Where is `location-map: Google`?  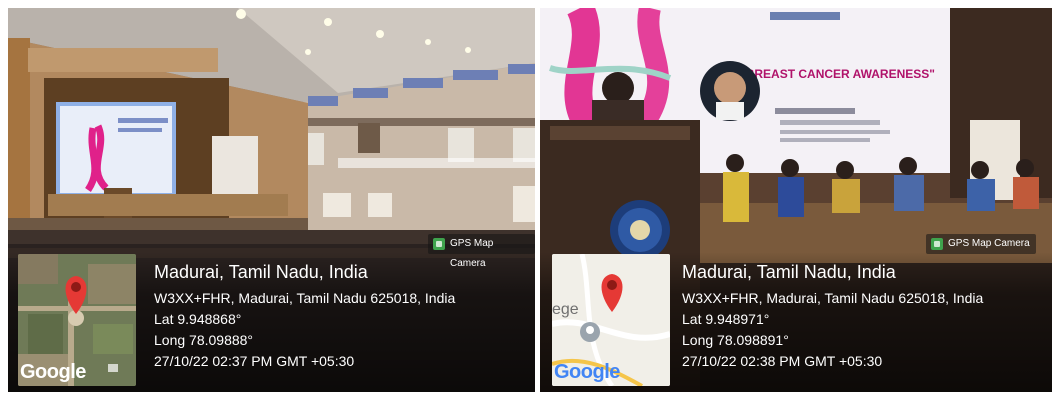
location-map: Google is located at coordinates (77, 320).